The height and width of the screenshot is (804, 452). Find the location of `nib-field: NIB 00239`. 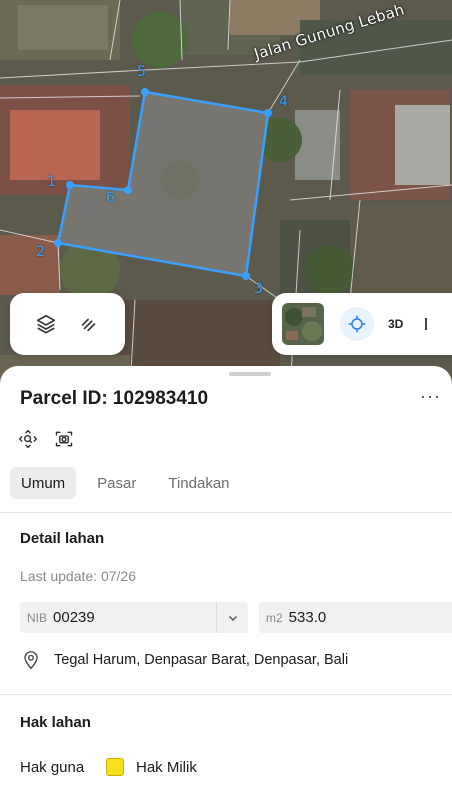

nib-field: NIB 00239 is located at coordinates (134, 617).